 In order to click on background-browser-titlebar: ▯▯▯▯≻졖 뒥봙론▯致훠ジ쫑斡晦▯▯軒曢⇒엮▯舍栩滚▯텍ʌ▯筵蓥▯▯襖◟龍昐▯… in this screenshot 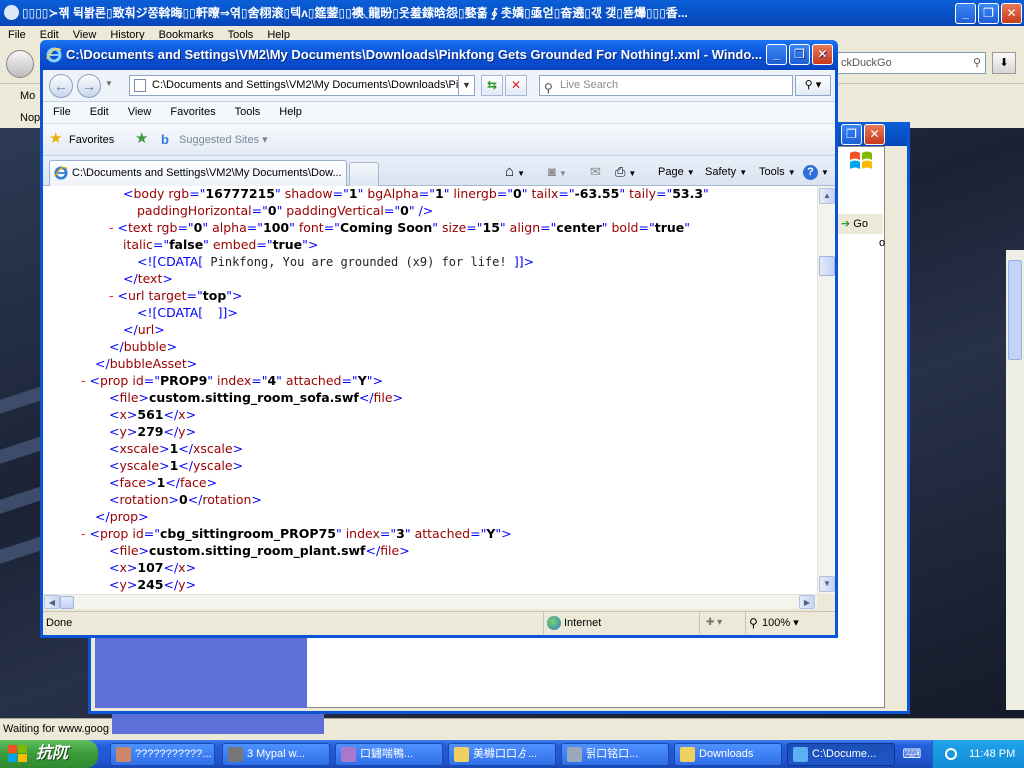, I will do `click(512, 13)`.